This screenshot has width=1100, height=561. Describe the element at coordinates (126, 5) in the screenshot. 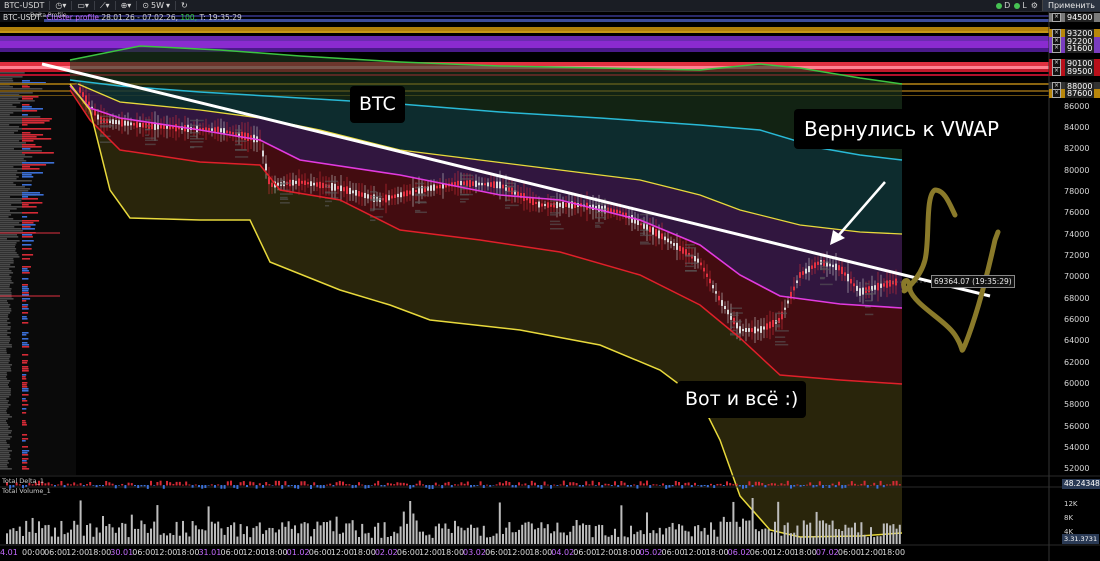

I see `indicators-icon: ⊕▾` at that location.